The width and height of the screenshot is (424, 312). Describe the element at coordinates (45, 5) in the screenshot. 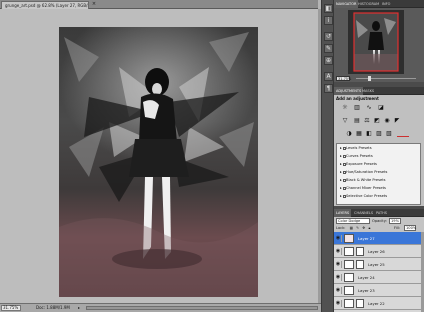

I see `document-tab: grunge_art.psd @ 62.8% (Layer 27, RGB/8)` at that location.